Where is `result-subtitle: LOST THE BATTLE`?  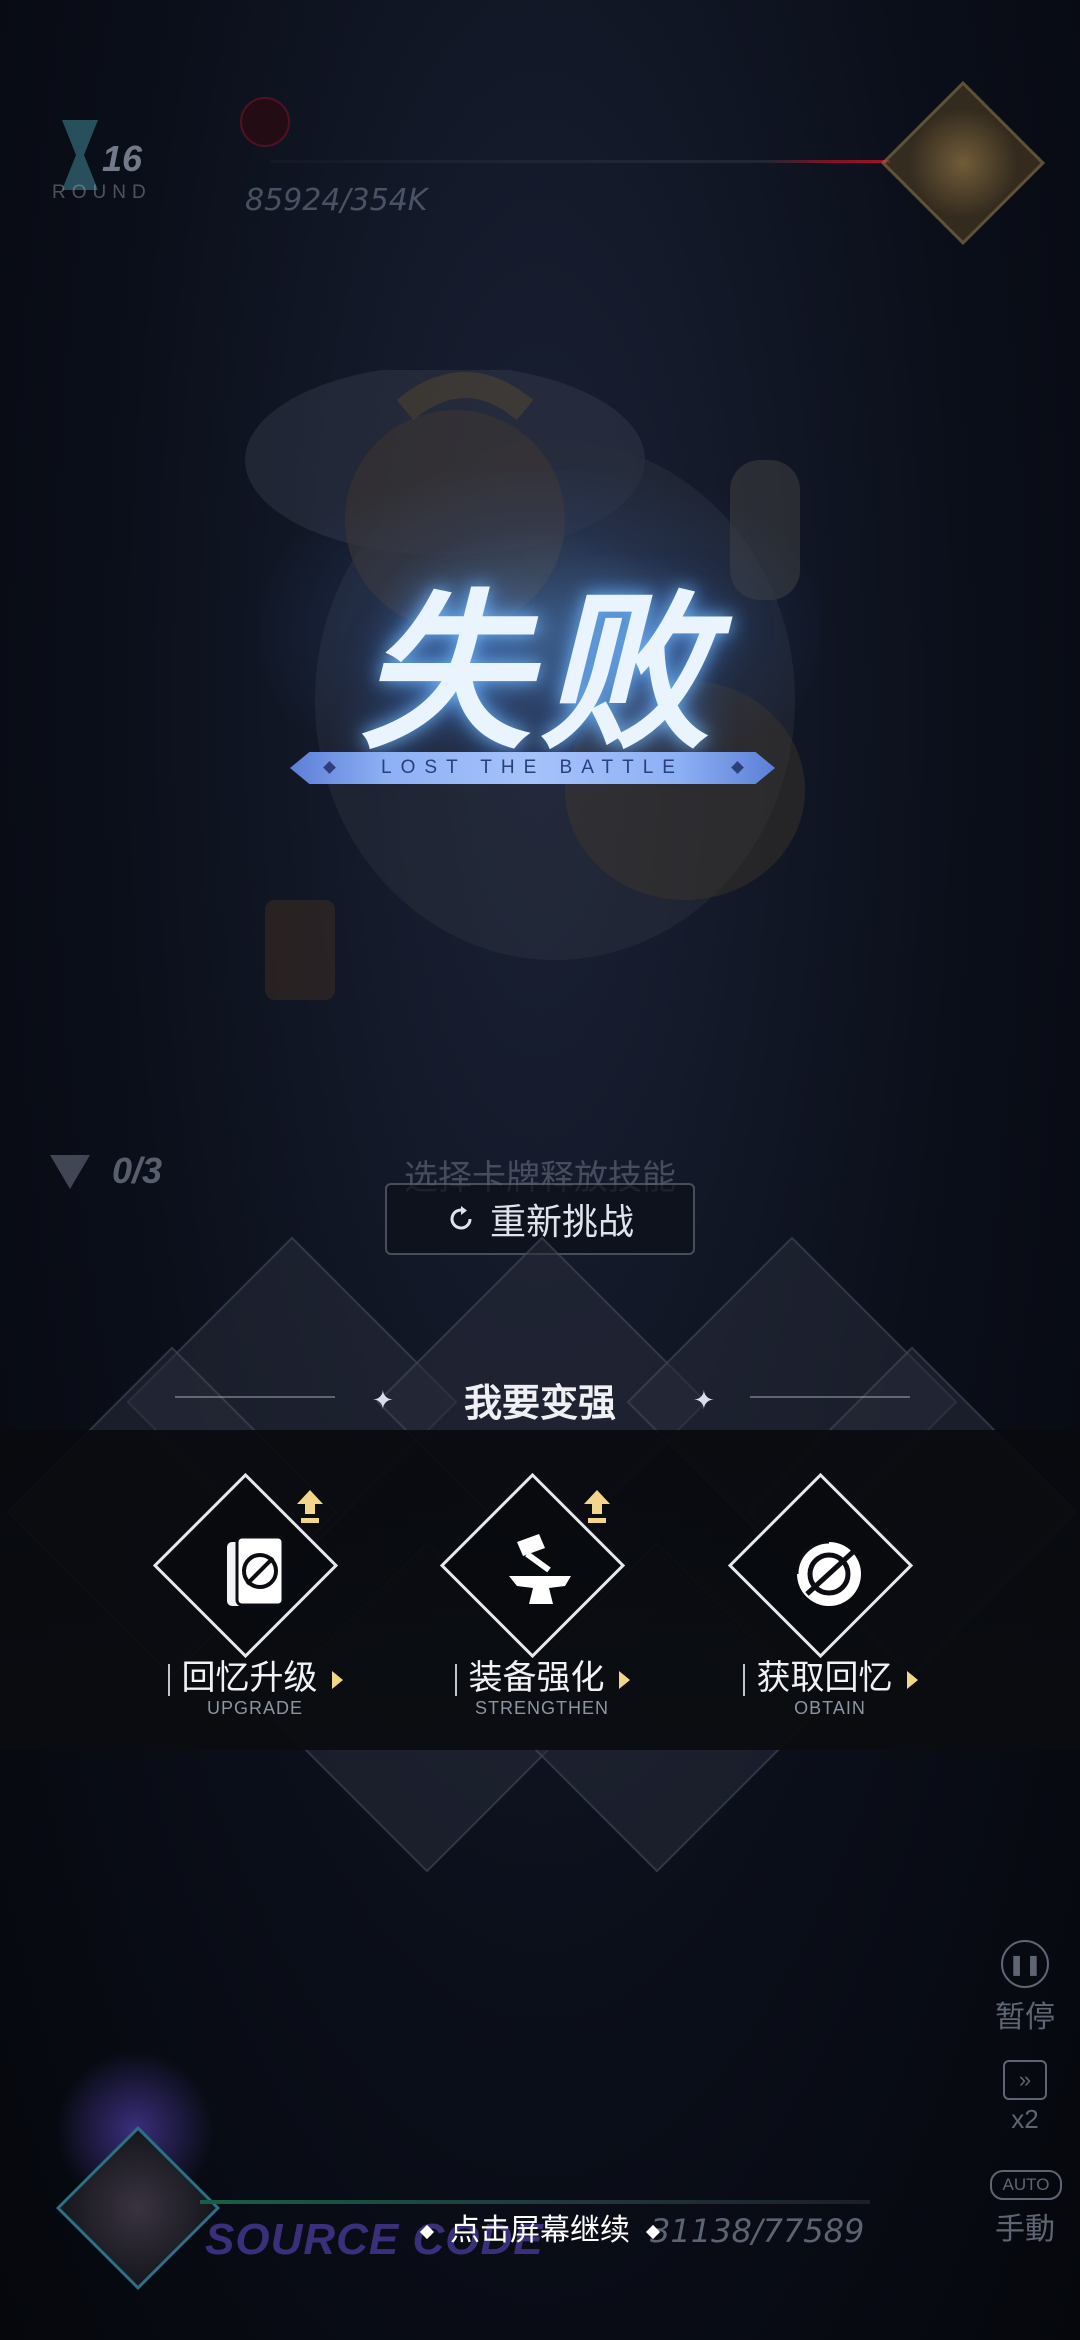 result-subtitle: LOST THE BATTLE is located at coordinates (532, 767).